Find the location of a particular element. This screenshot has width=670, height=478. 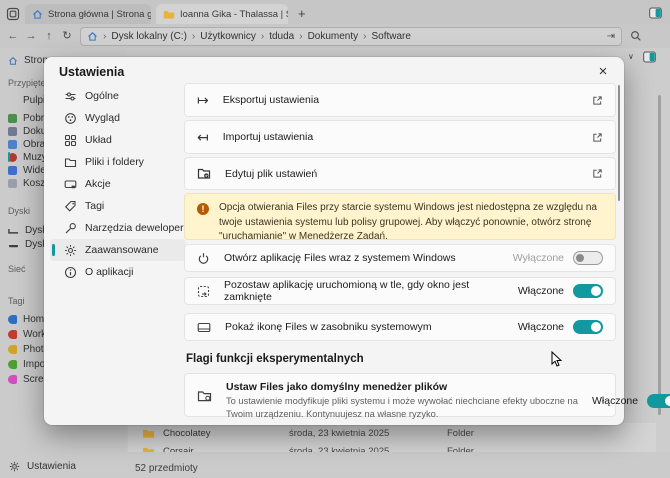

nav-label: Układ is located at coordinates (98, 140).